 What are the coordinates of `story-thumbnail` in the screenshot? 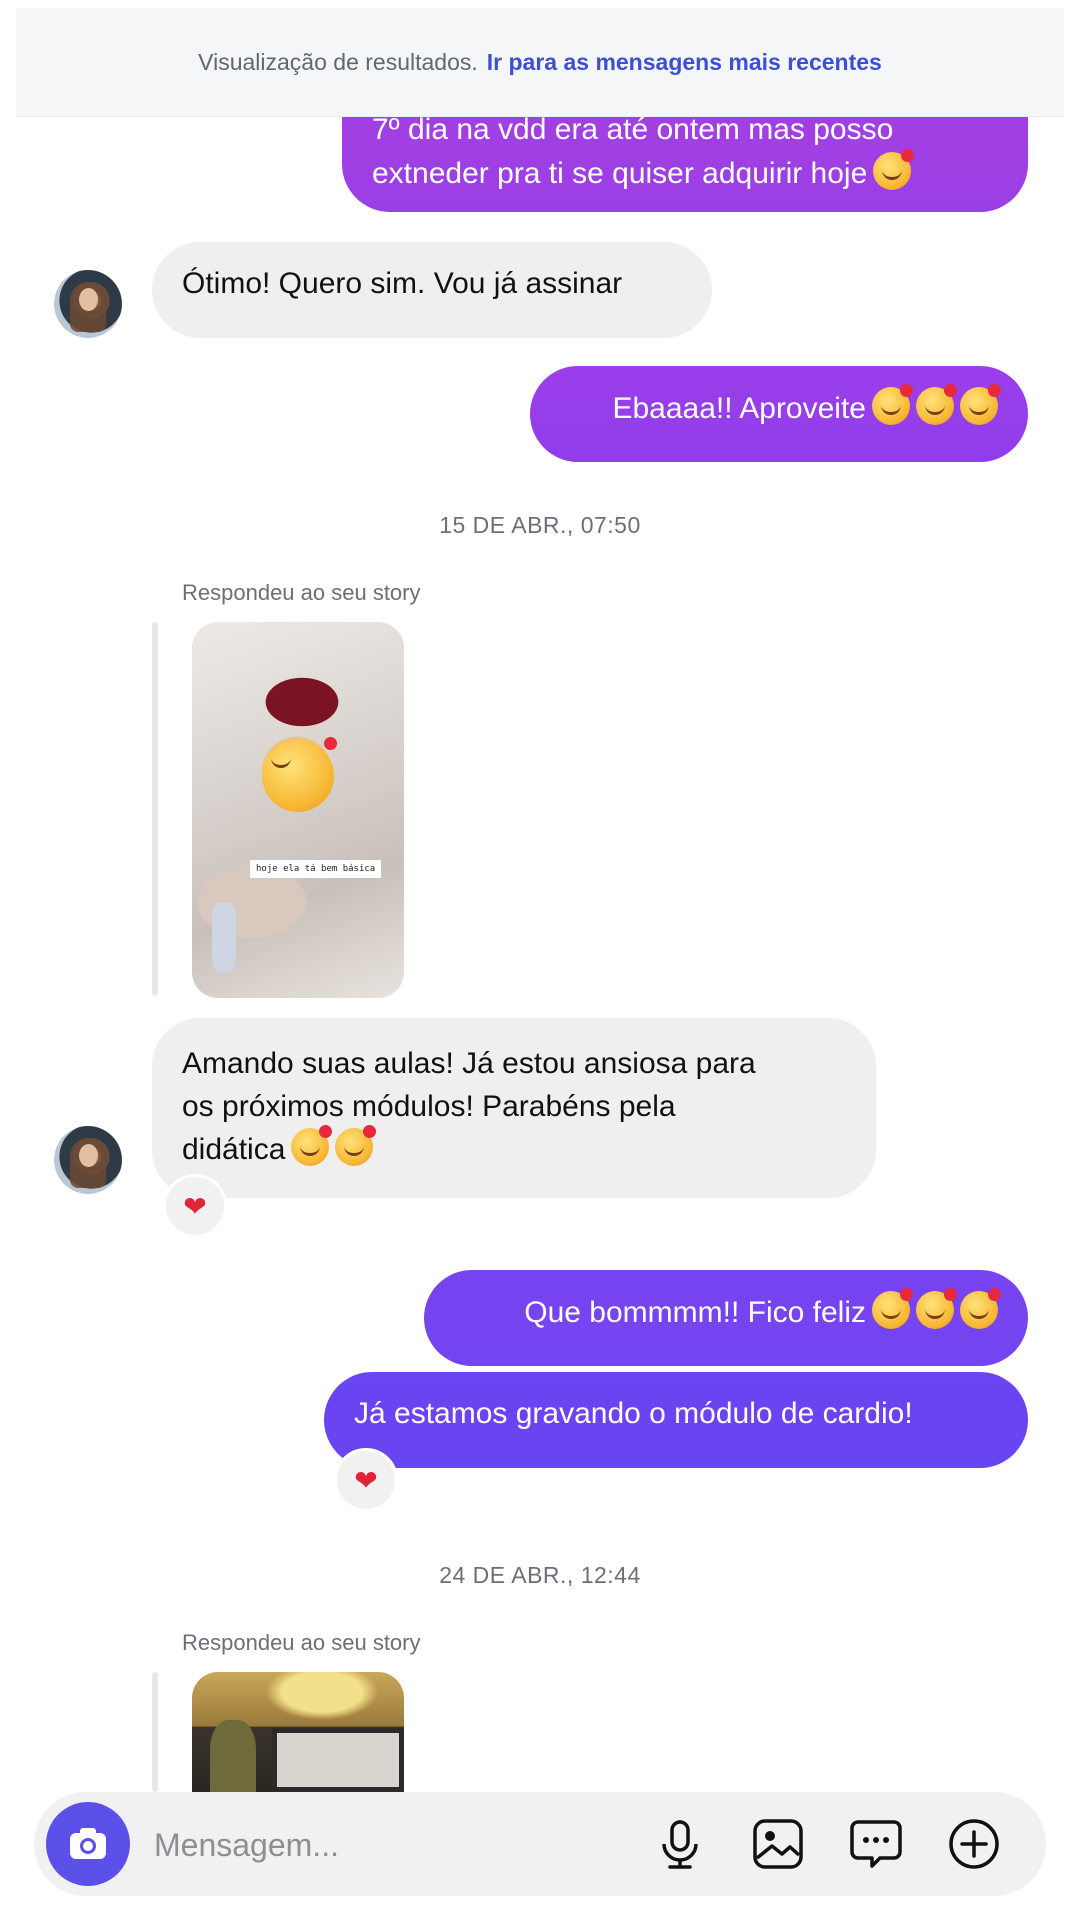 It's located at (298, 1732).